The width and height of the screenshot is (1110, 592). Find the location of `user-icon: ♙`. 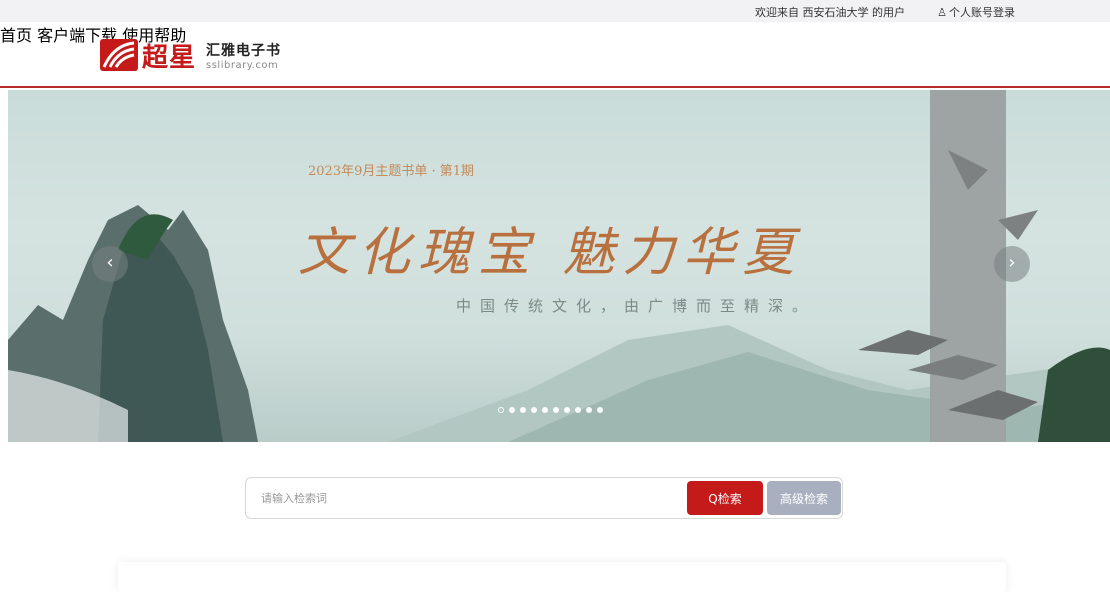

user-icon: ♙ is located at coordinates (942, 12).